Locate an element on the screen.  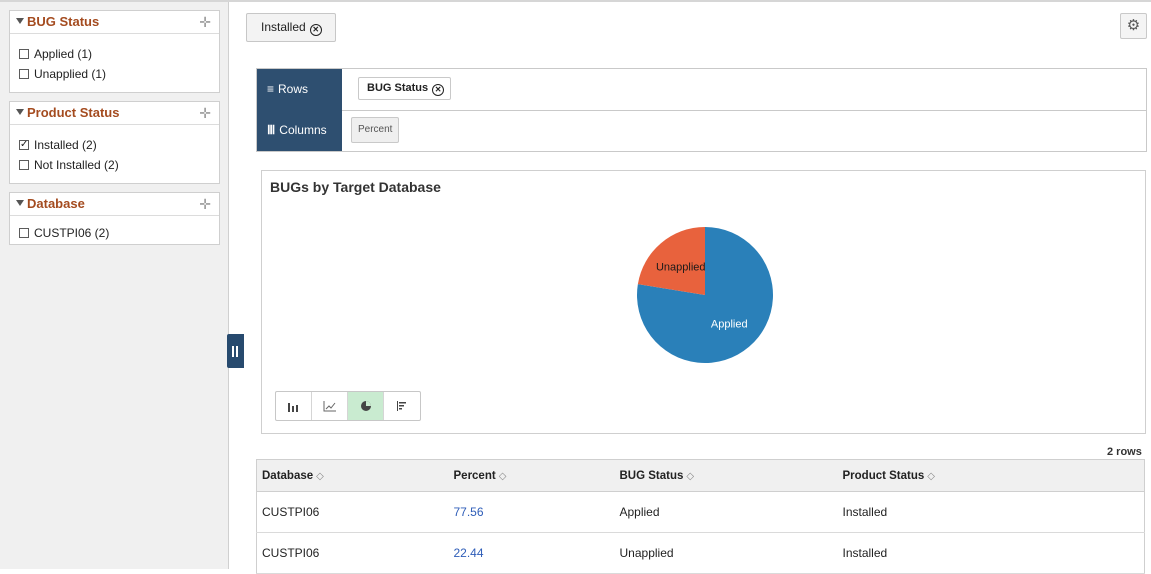
table-row: CUSTPI06 77.56 Applied Installed is located at coordinates (700, 512).